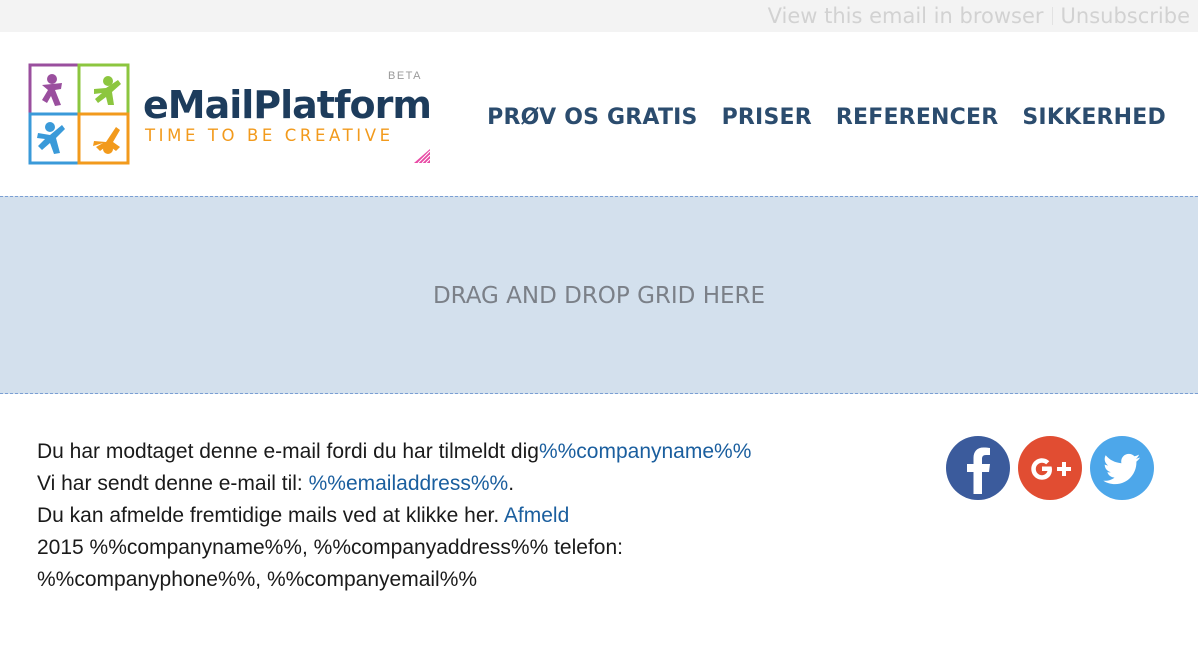 The image size is (1198, 660). I want to click on unsubscribe-link: Unsubscribe, so click(1125, 16).